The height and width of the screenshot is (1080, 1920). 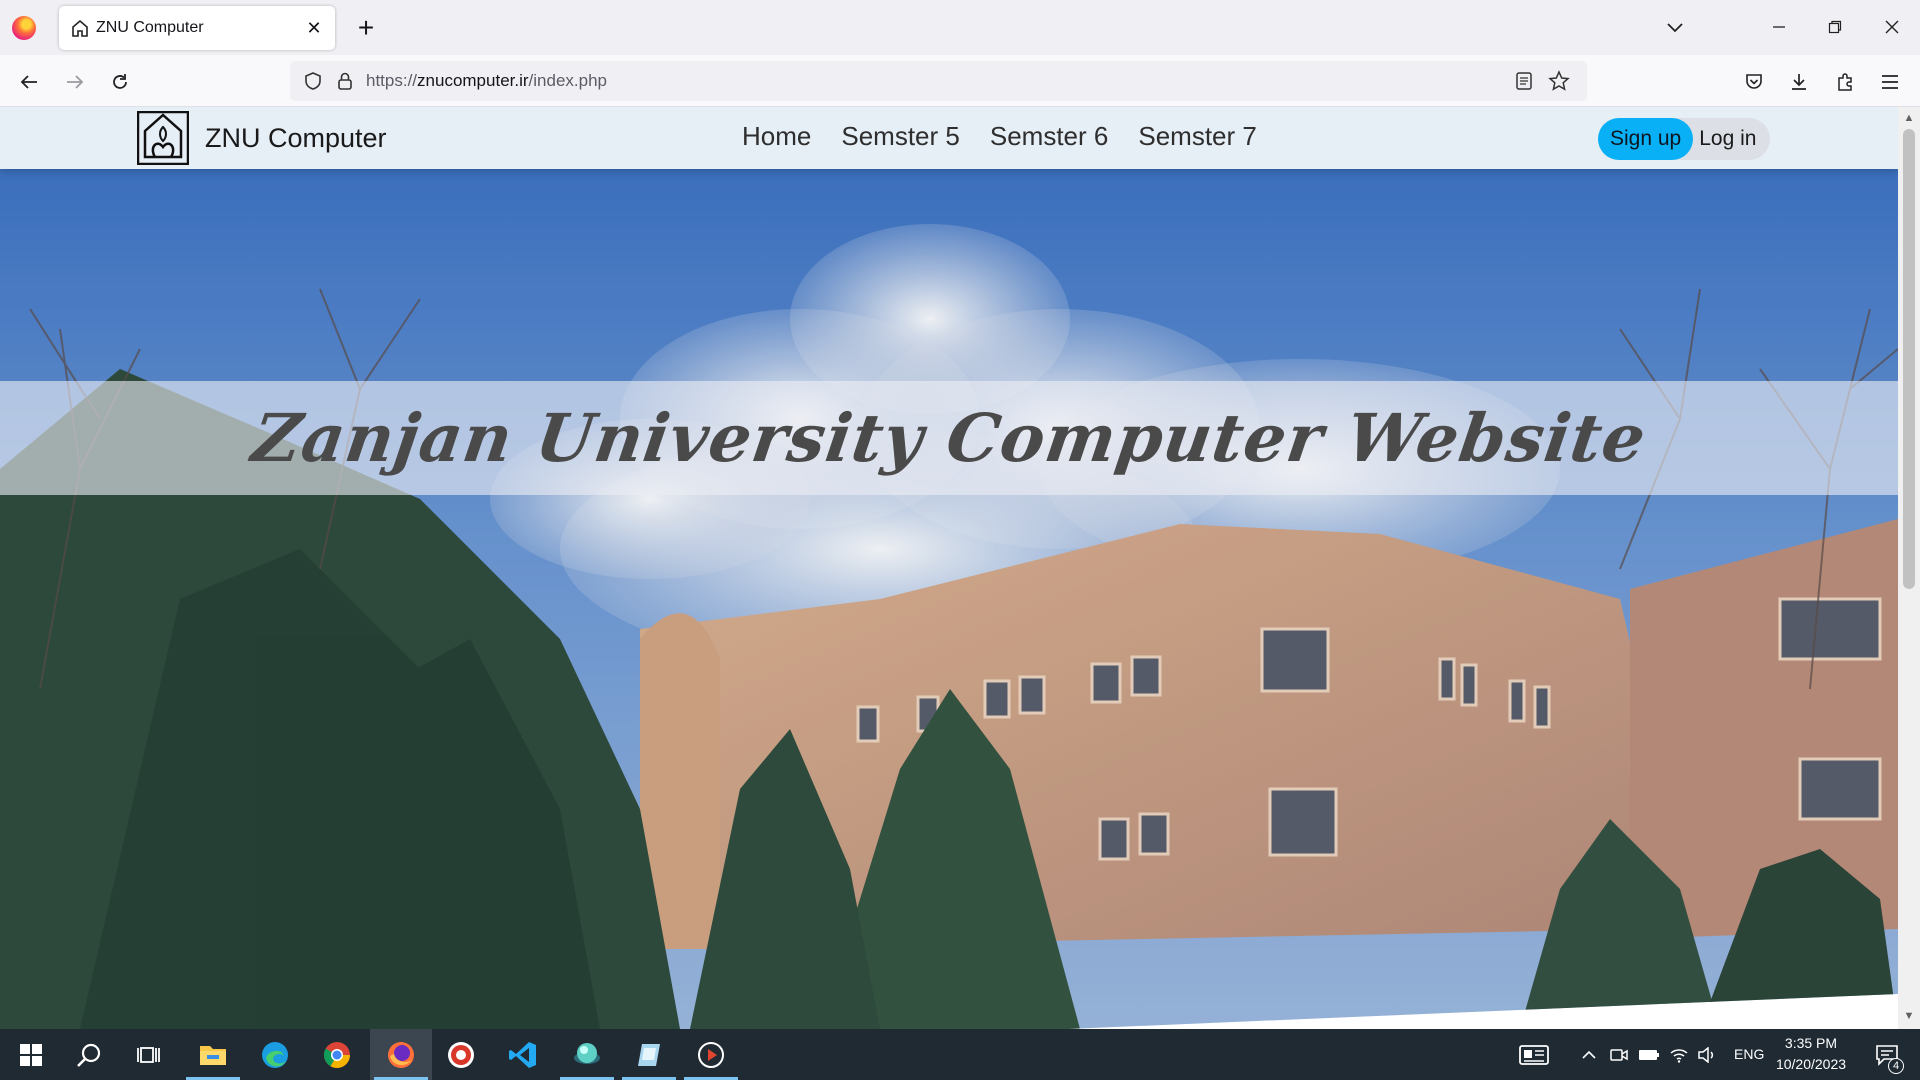 I want to click on brand-name: ZNU Computer, so click(x=296, y=137).